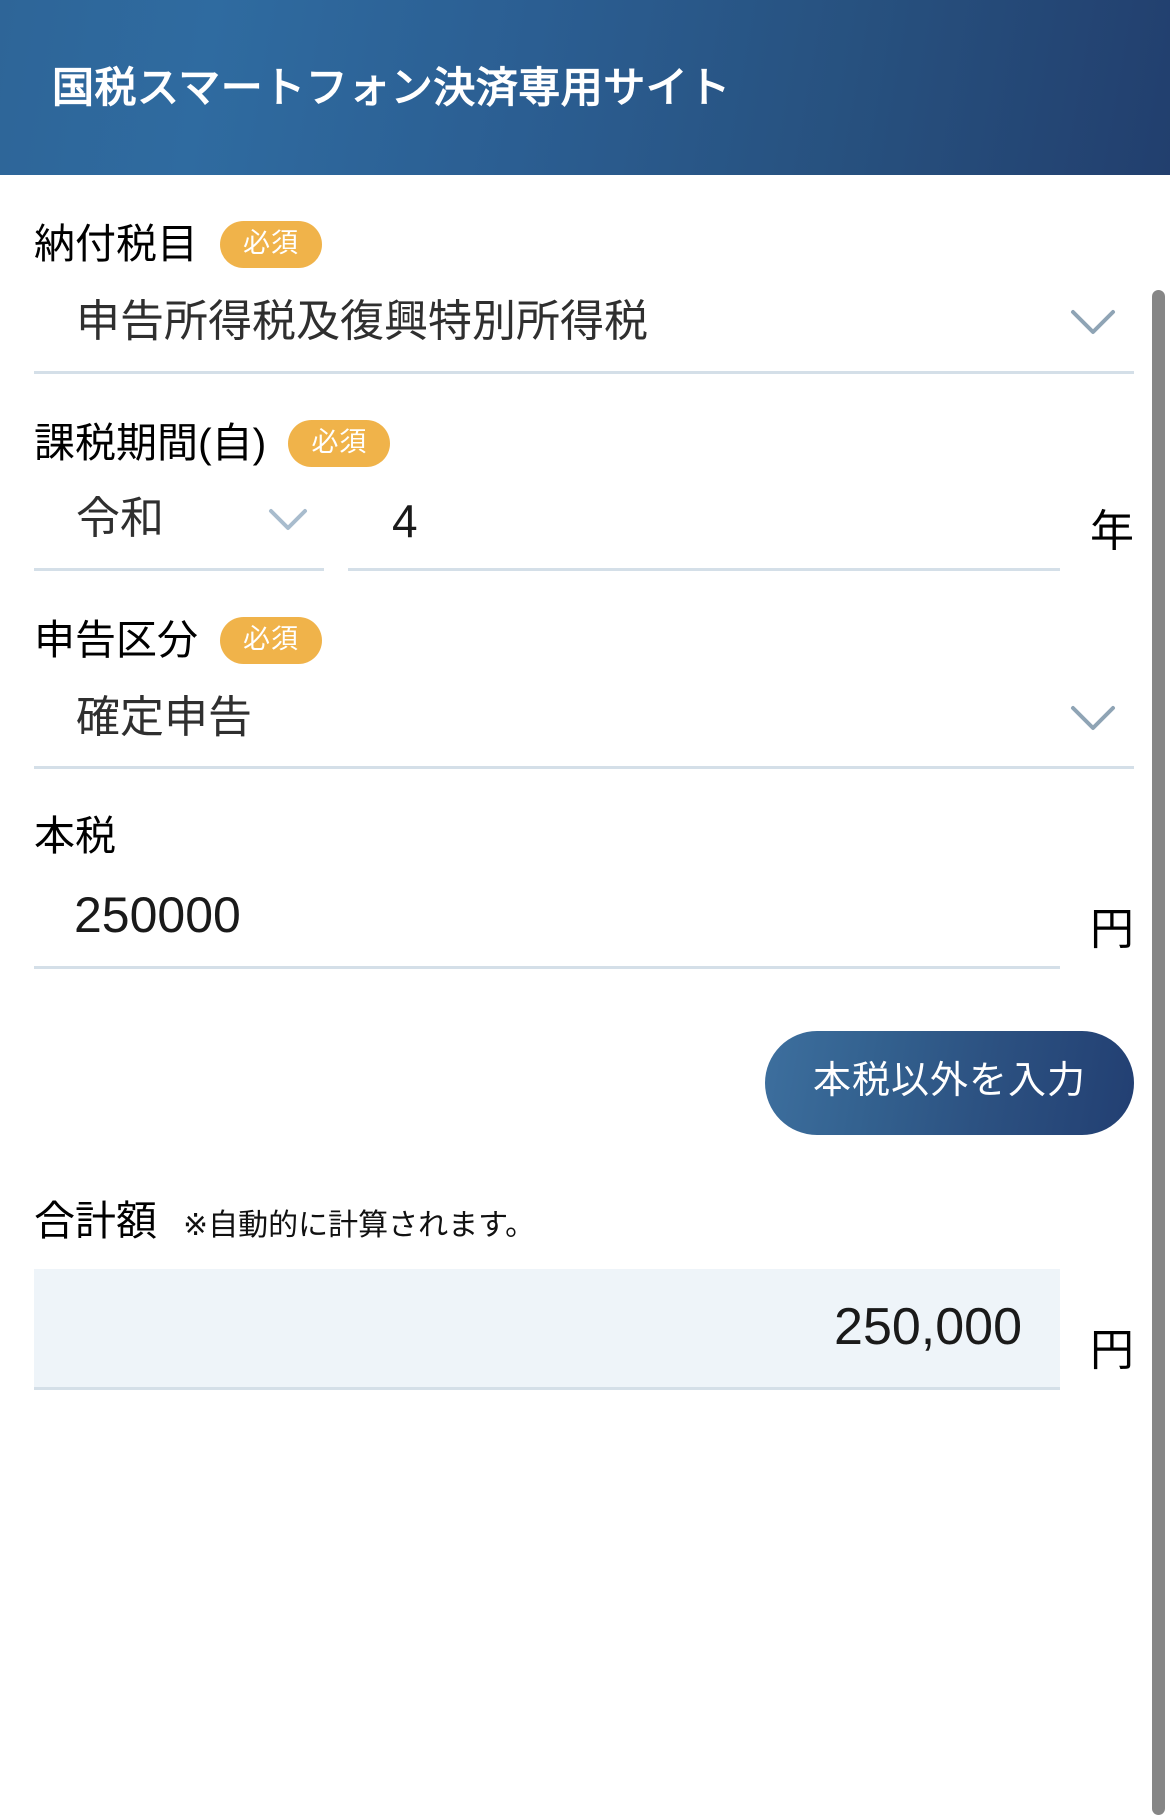 The width and height of the screenshot is (1170, 1815). I want to click on principal-tax-label: 本税, so click(75, 836).